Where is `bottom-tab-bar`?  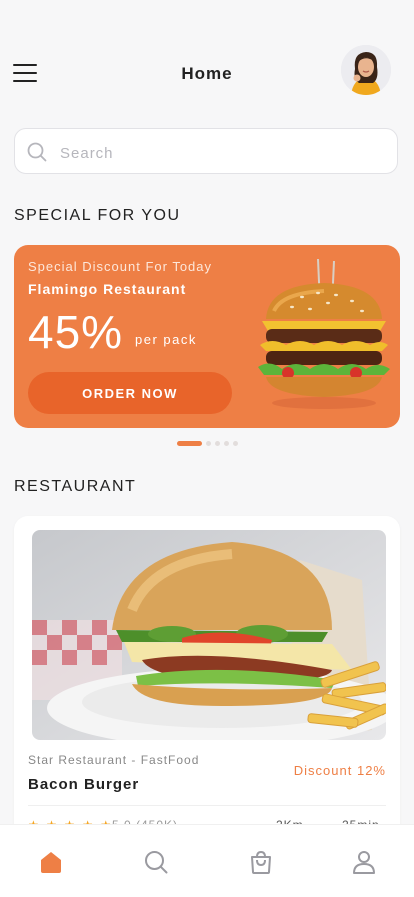 bottom-tab-bar is located at coordinates (207, 860).